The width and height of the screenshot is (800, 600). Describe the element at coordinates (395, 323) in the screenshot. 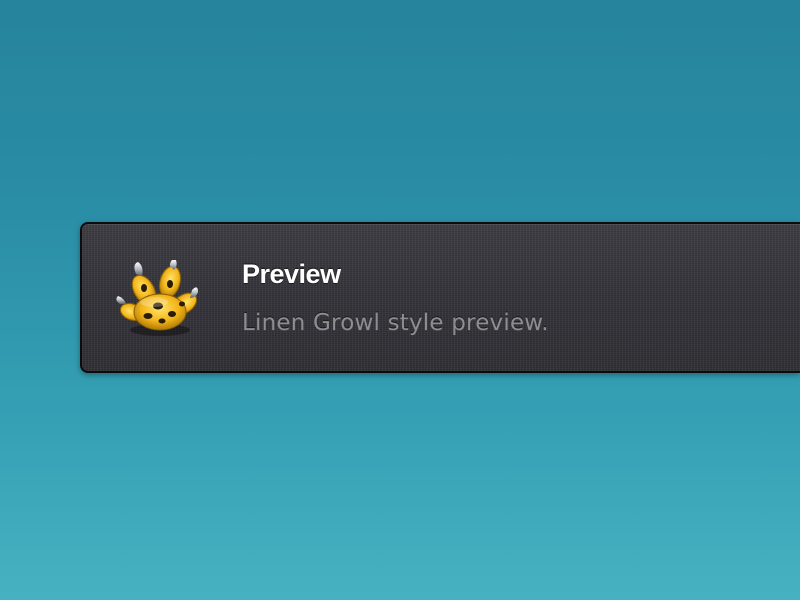

I see `notification-message: Linen Growl style preview.` at that location.